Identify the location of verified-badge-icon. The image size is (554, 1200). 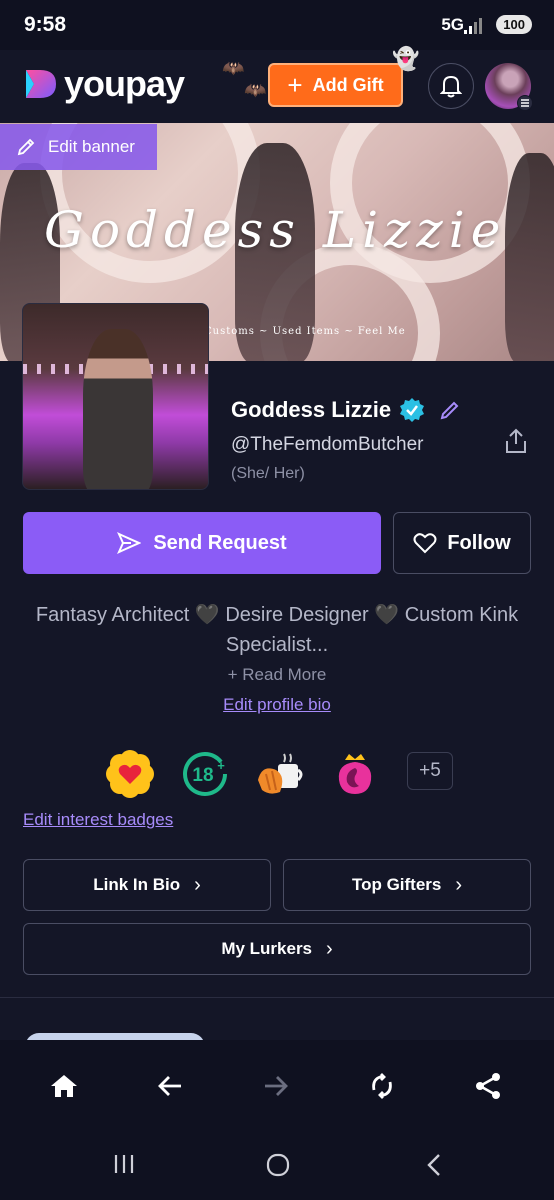
(412, 410).